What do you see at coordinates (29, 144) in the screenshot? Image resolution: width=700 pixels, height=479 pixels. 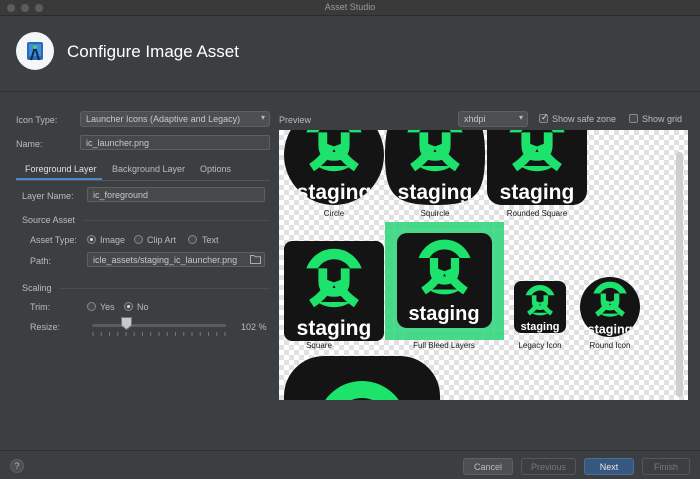 I see `name-label: Name:` at bounding box center [29, 144].